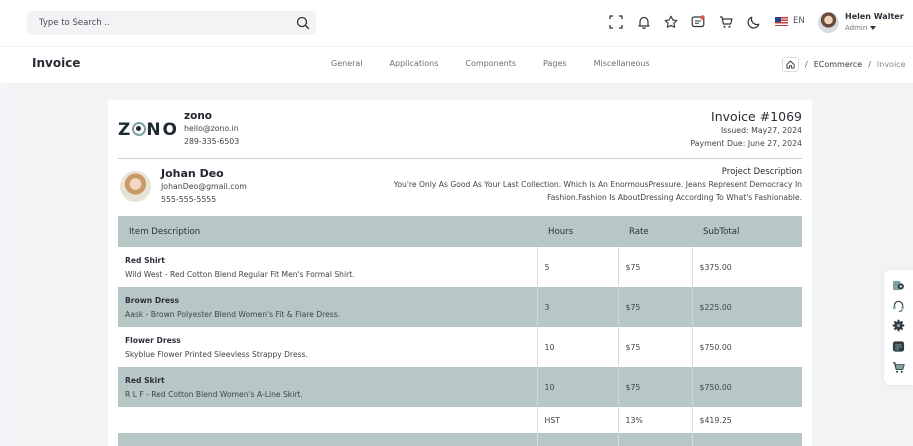 This screenshot has width=913, height=446. What do you see at coordinates (874, 16) in the screenshot?
I see `user-name: Helen Walter` at bounding box center [874, 16].